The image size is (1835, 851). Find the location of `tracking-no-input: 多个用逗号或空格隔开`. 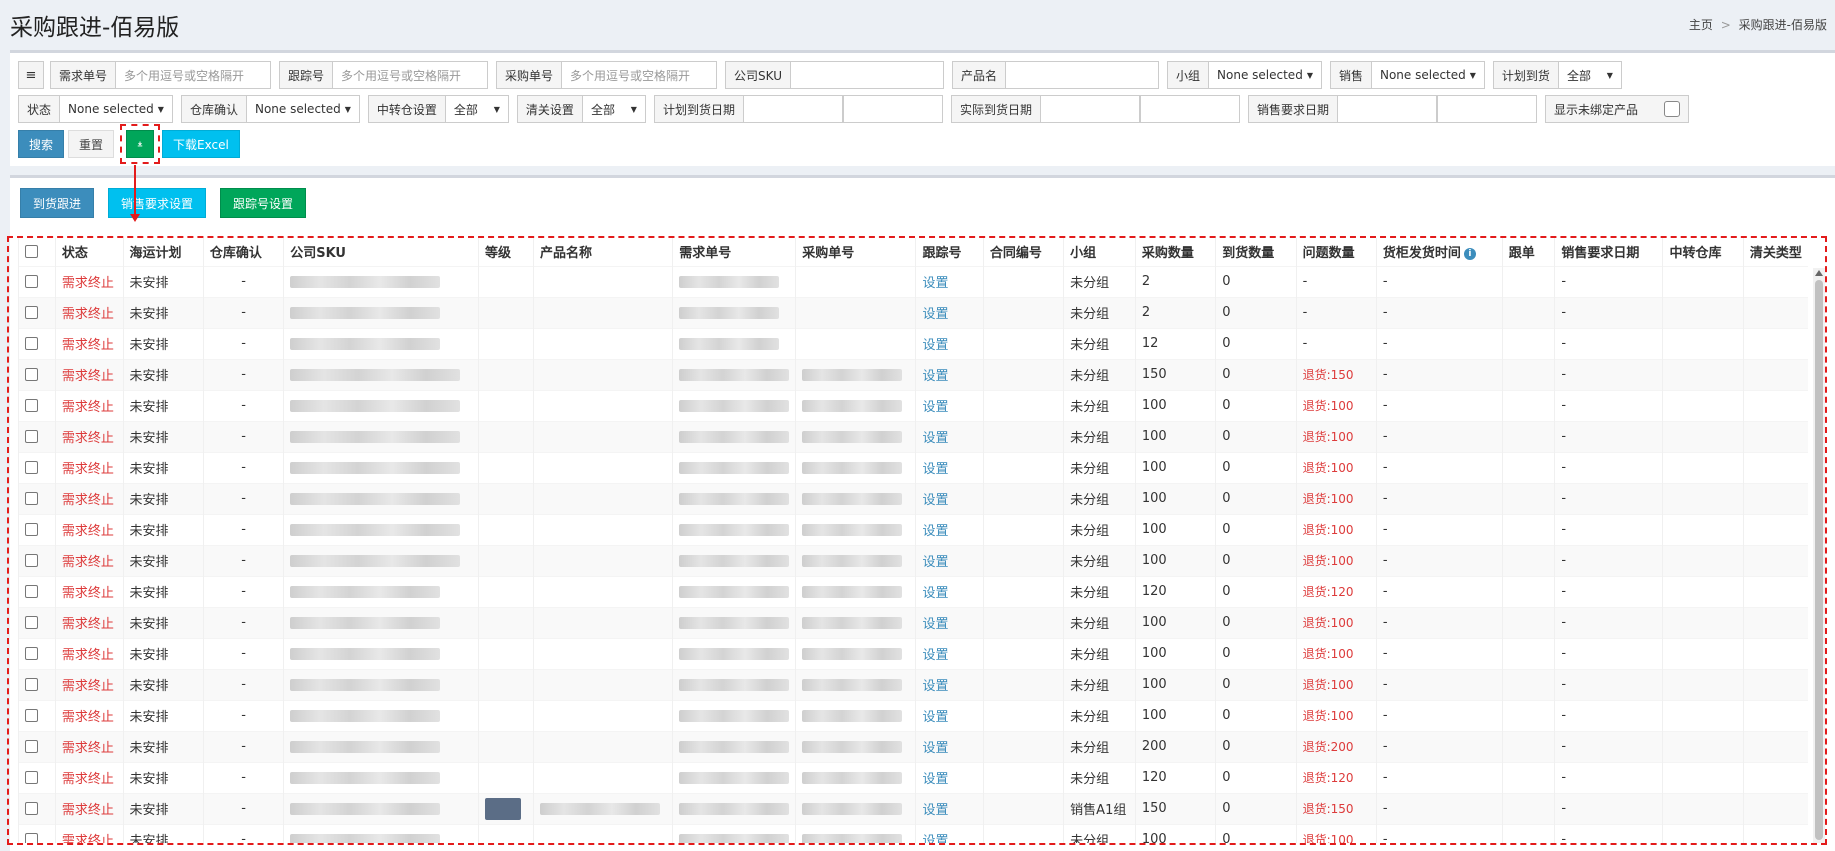

tracking-no-input: 多个用逗号或空格隔开 is located at coordinates (410, 75).